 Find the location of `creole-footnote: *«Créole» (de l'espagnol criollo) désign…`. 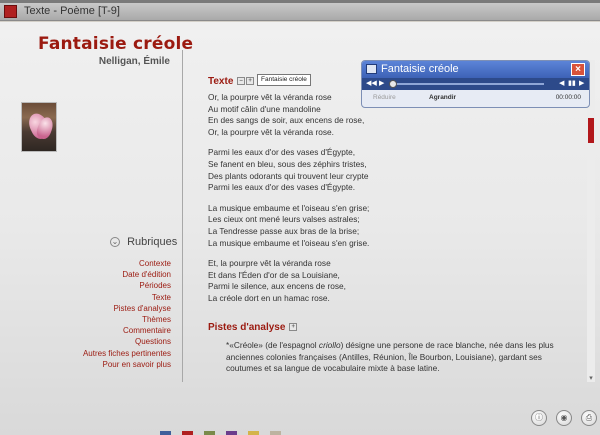

creole-footnote: *«Créole» (de l'espagnol criollo) désign… is located at coordinates (402, 357).